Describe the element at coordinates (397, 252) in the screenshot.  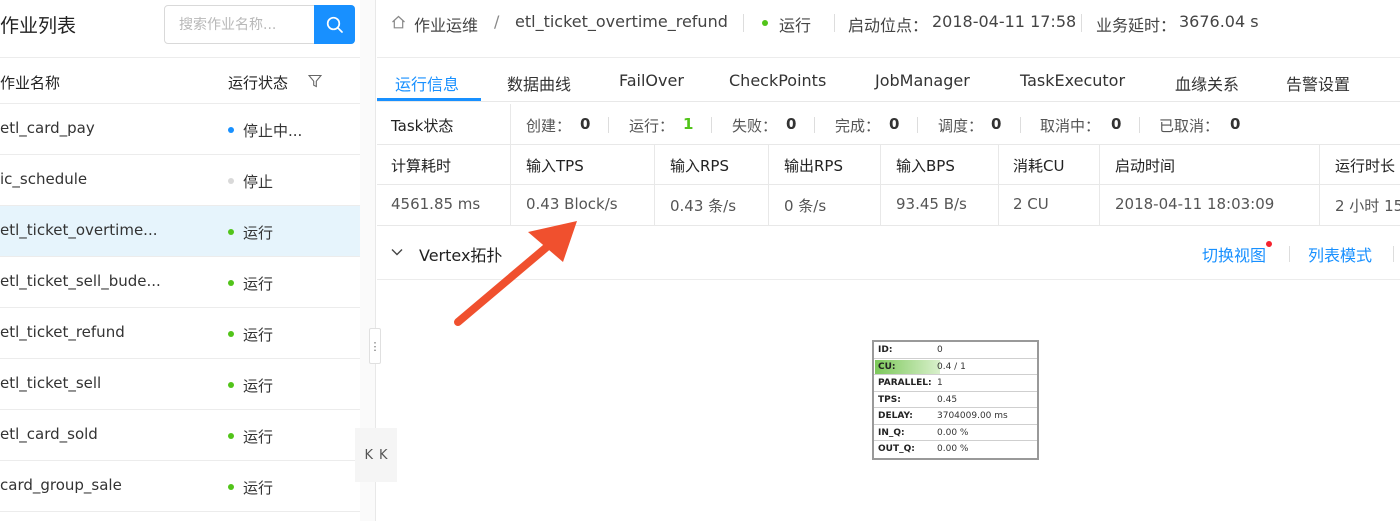
I see `chevron-down-icon` at that location.